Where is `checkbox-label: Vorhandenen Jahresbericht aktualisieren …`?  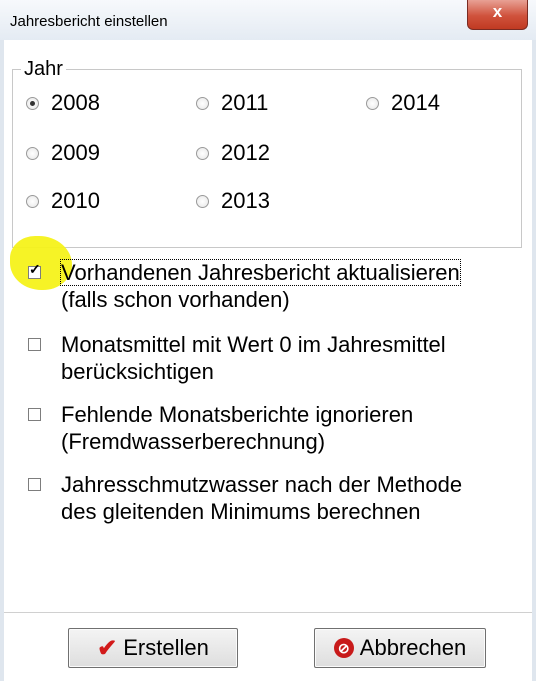
checkbox-label: Vorhandenen Jahresbericht aktualisieren … is located at coordinates (260, 286).